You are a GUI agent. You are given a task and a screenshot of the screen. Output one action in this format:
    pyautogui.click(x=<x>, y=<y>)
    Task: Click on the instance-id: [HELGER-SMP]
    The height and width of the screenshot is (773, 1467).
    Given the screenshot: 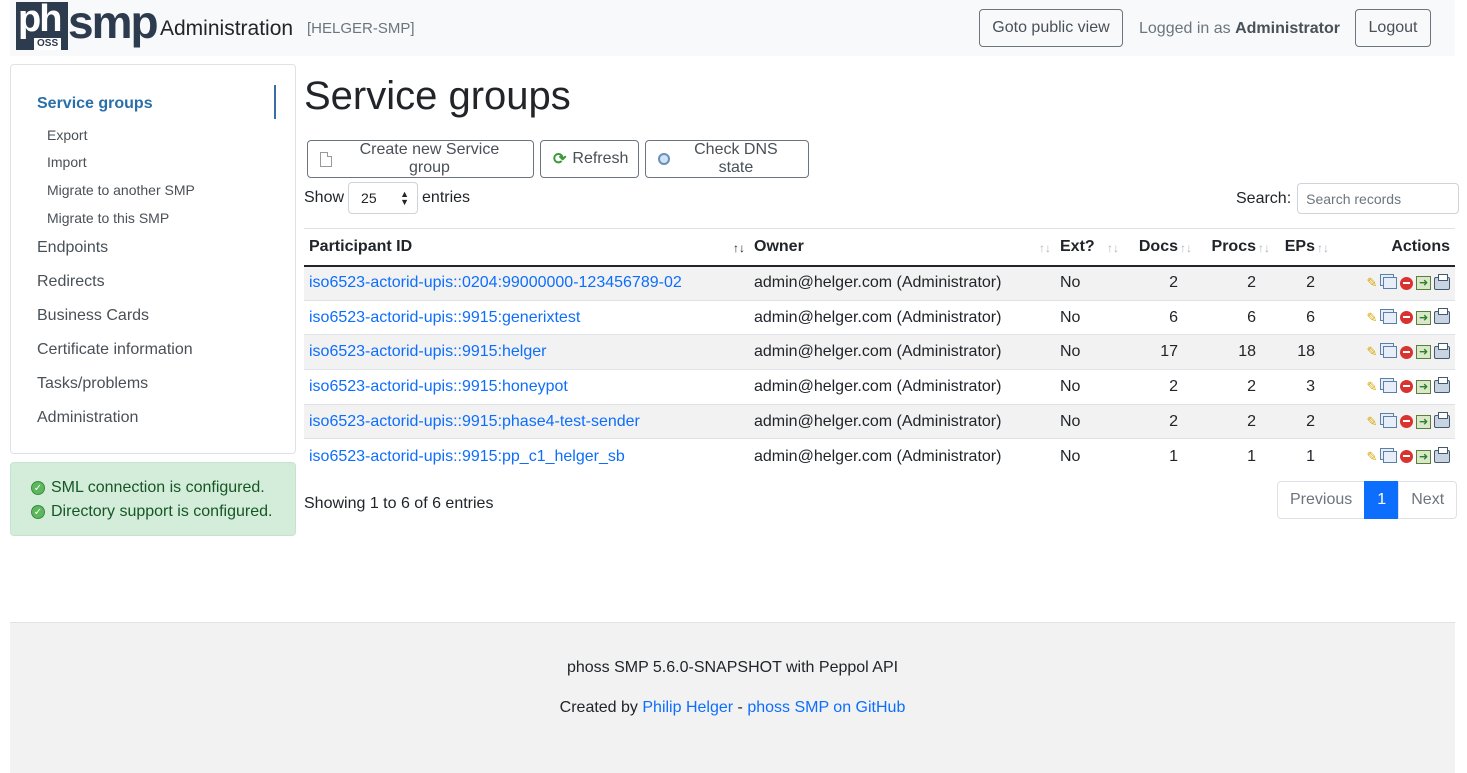 What is the action you would take?
    pyautogui.click(x=361, y=28)
    